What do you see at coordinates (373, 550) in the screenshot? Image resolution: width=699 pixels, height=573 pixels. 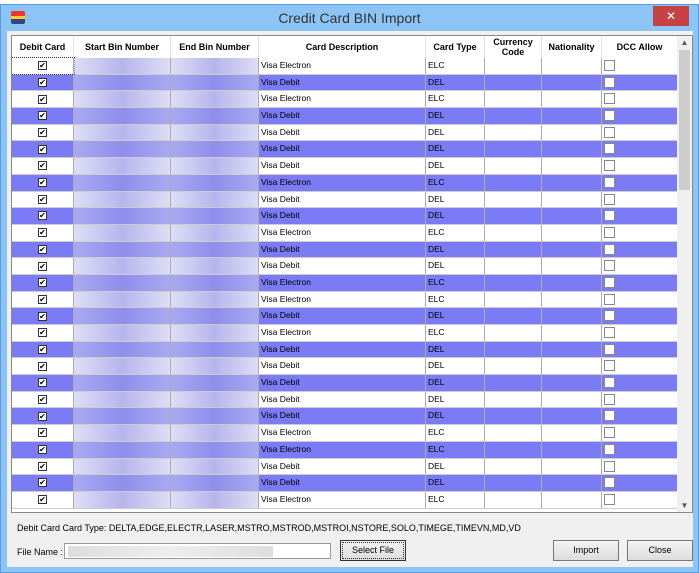 I see `select-file-button: Select File` at bounding box center [373, 550].